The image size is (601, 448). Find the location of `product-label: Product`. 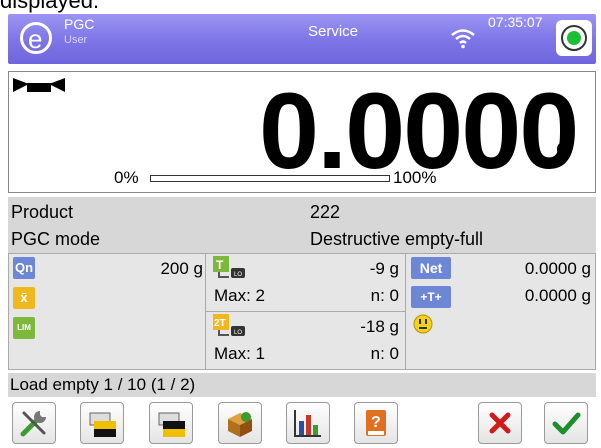

product-label: Product is located at coordinates (42, 212).